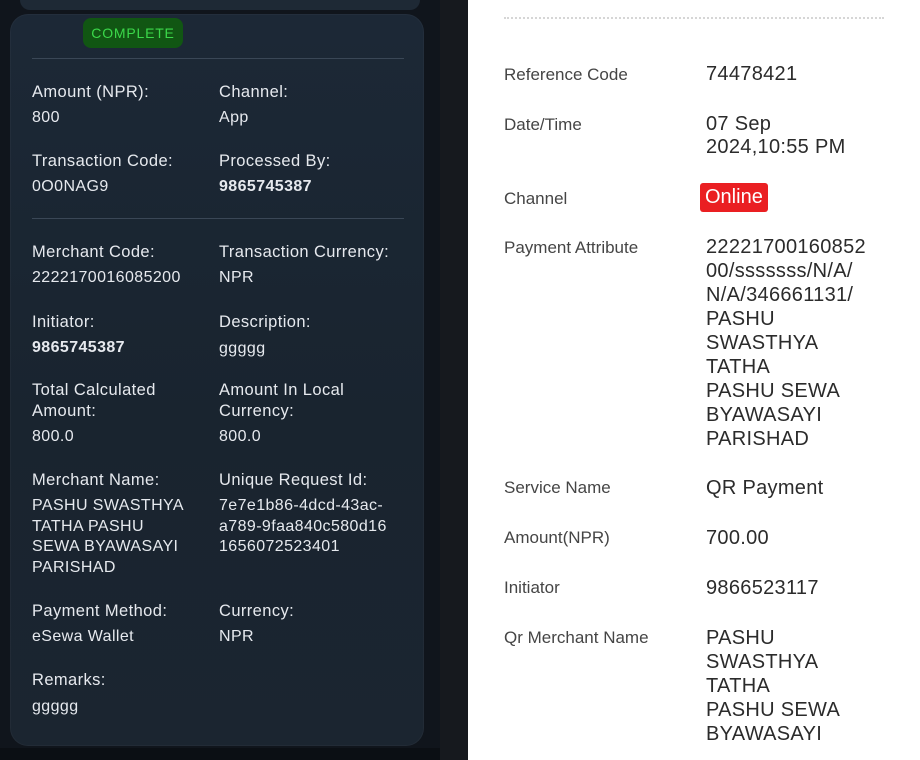 Image resolution: width=920 pixels, height=760 pixels. I want to click on payment-attribute-value-line5: SWASTHYA, so click(762, 343).